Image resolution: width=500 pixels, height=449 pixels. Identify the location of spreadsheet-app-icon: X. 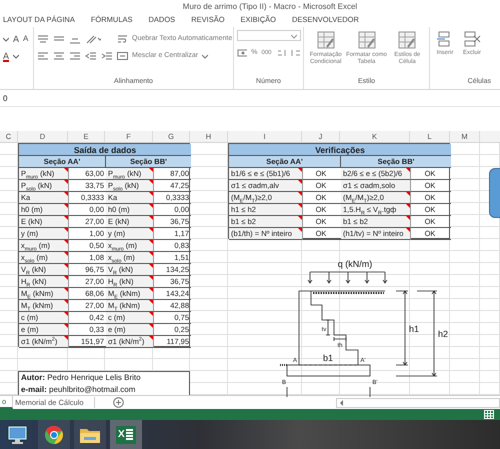
(126, 435).